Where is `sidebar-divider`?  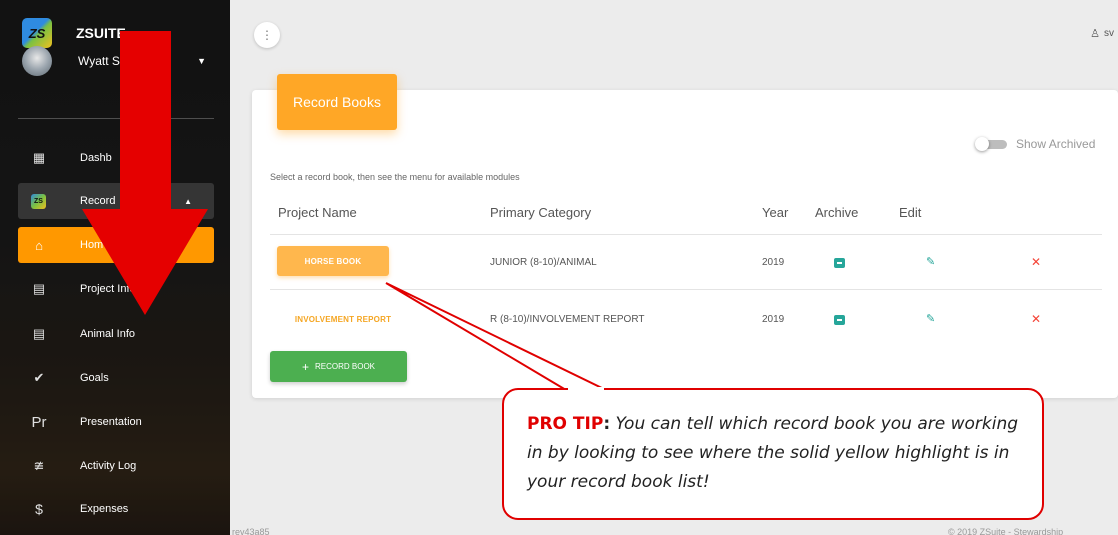 sidebar-divider is located at coordinates (116, 118).